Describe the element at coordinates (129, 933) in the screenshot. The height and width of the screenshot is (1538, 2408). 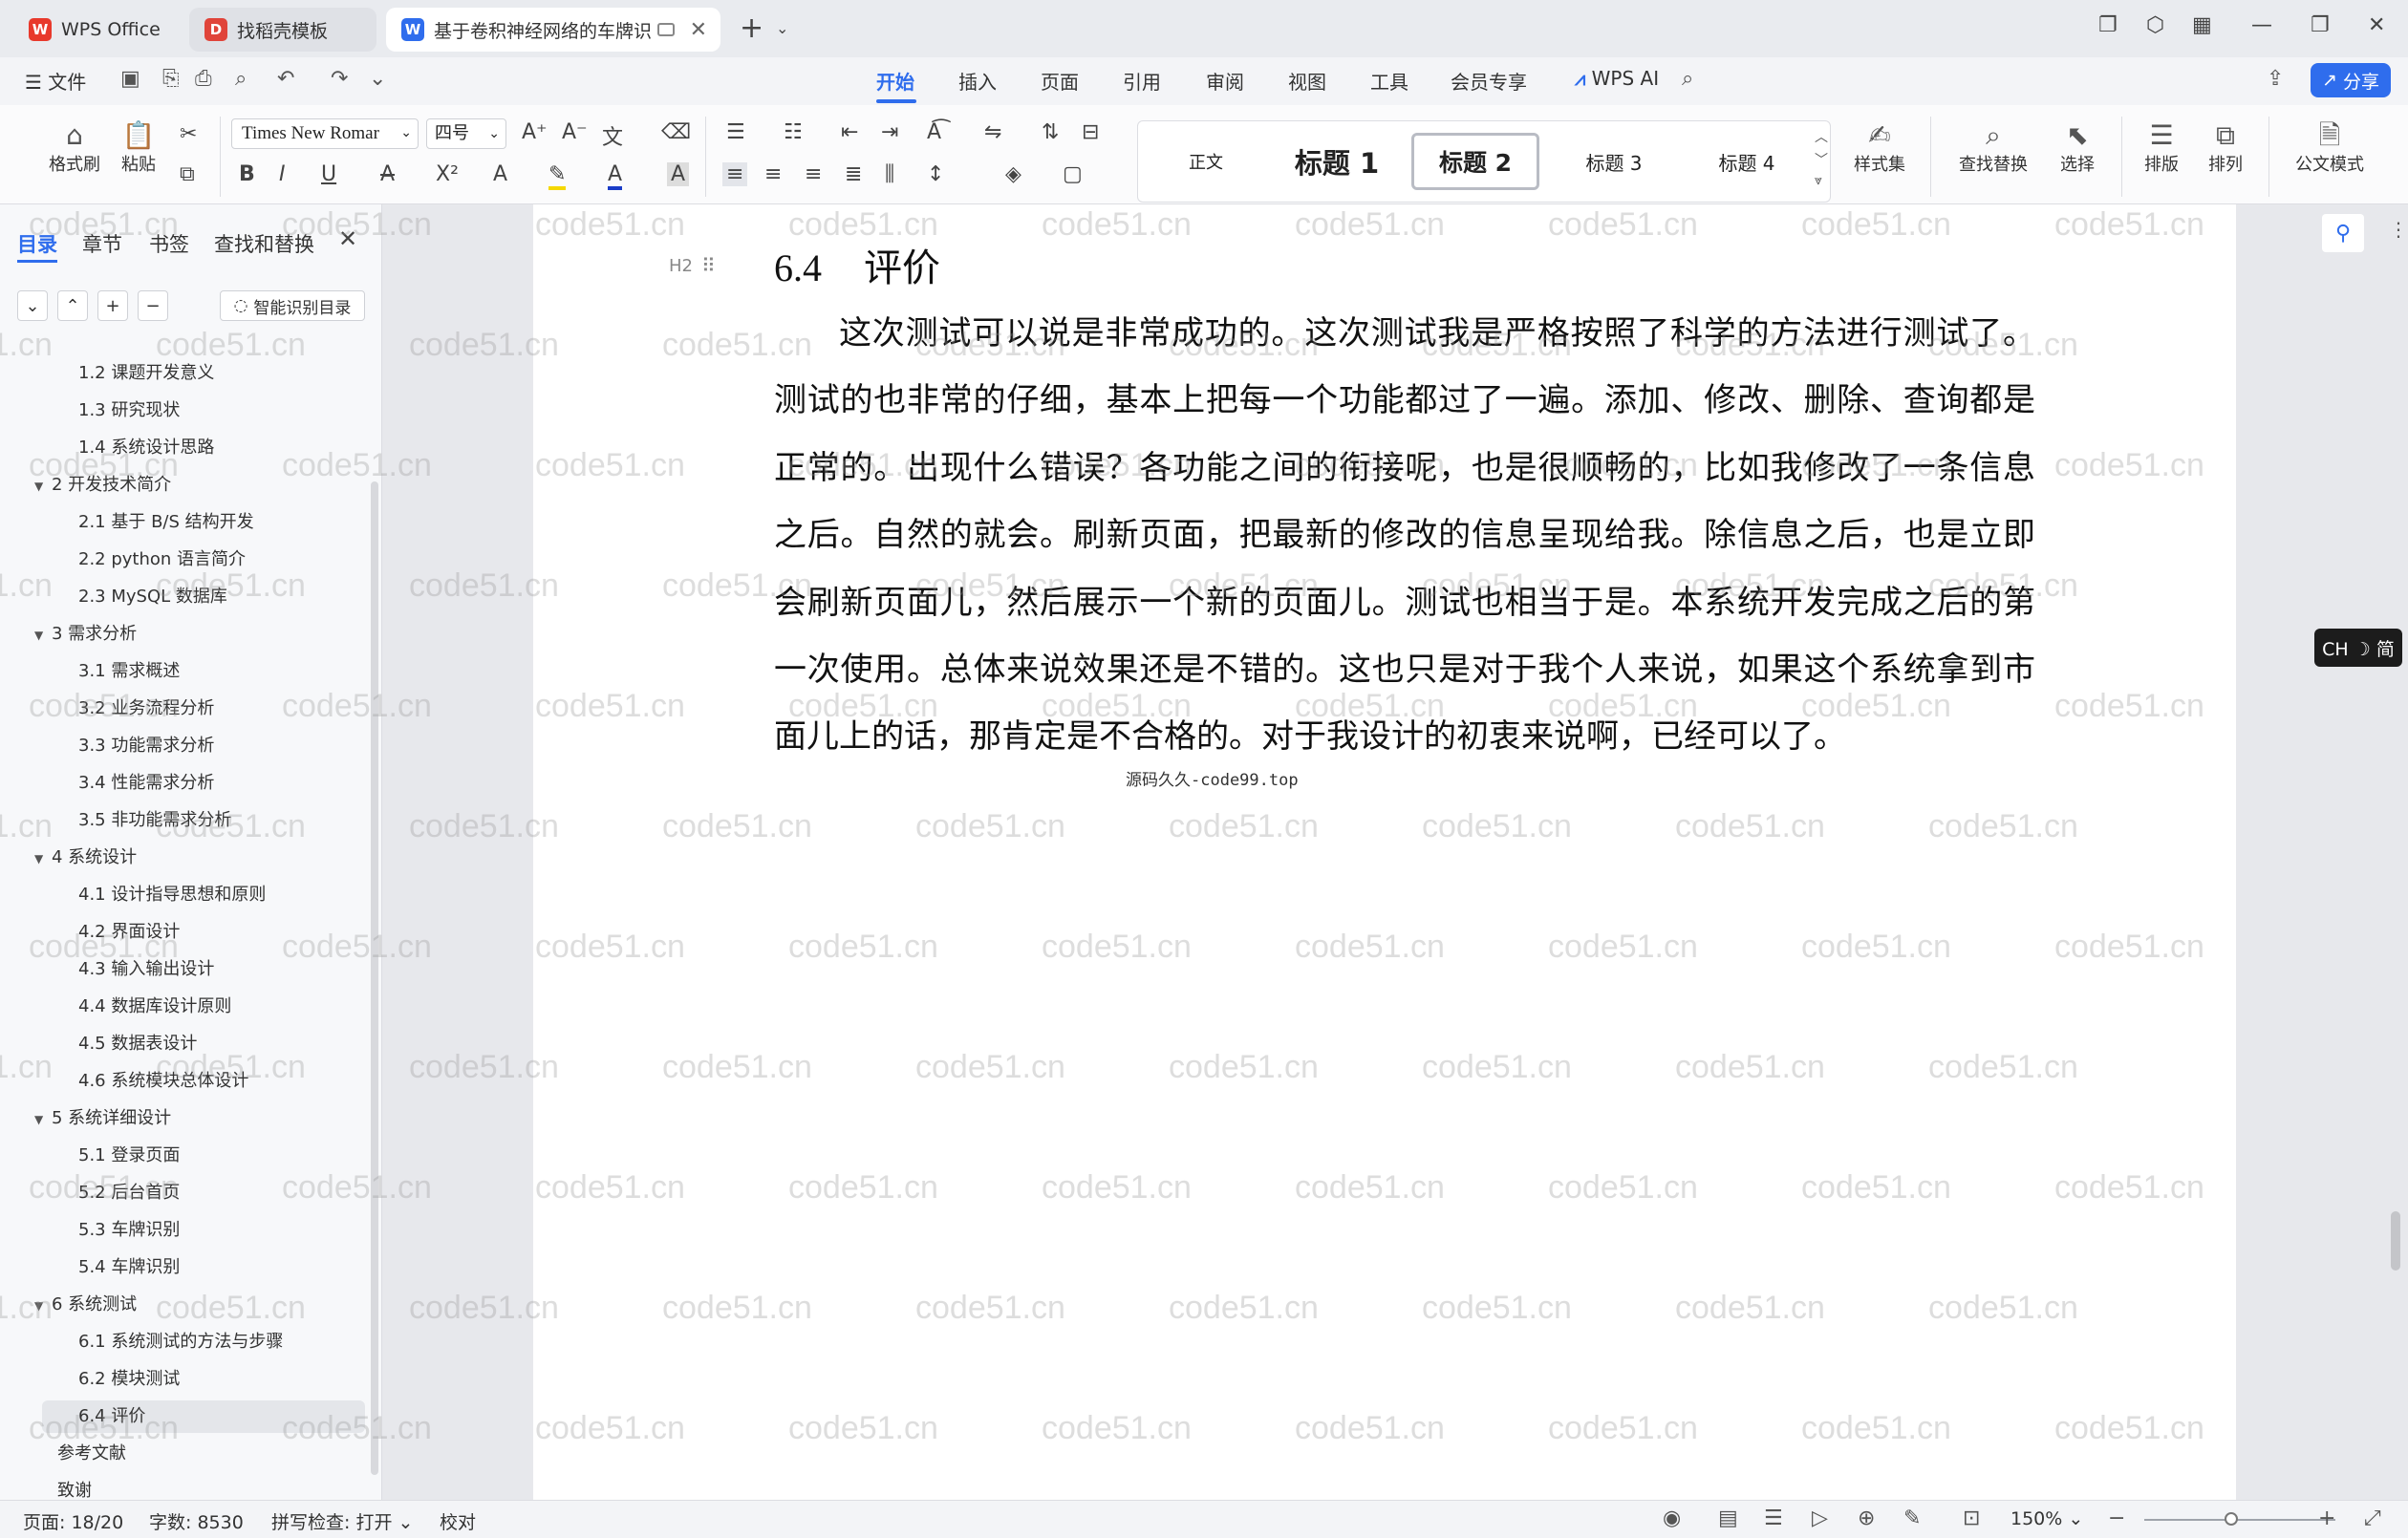
I see `toc-item: 4.2 界面设计` at that location.